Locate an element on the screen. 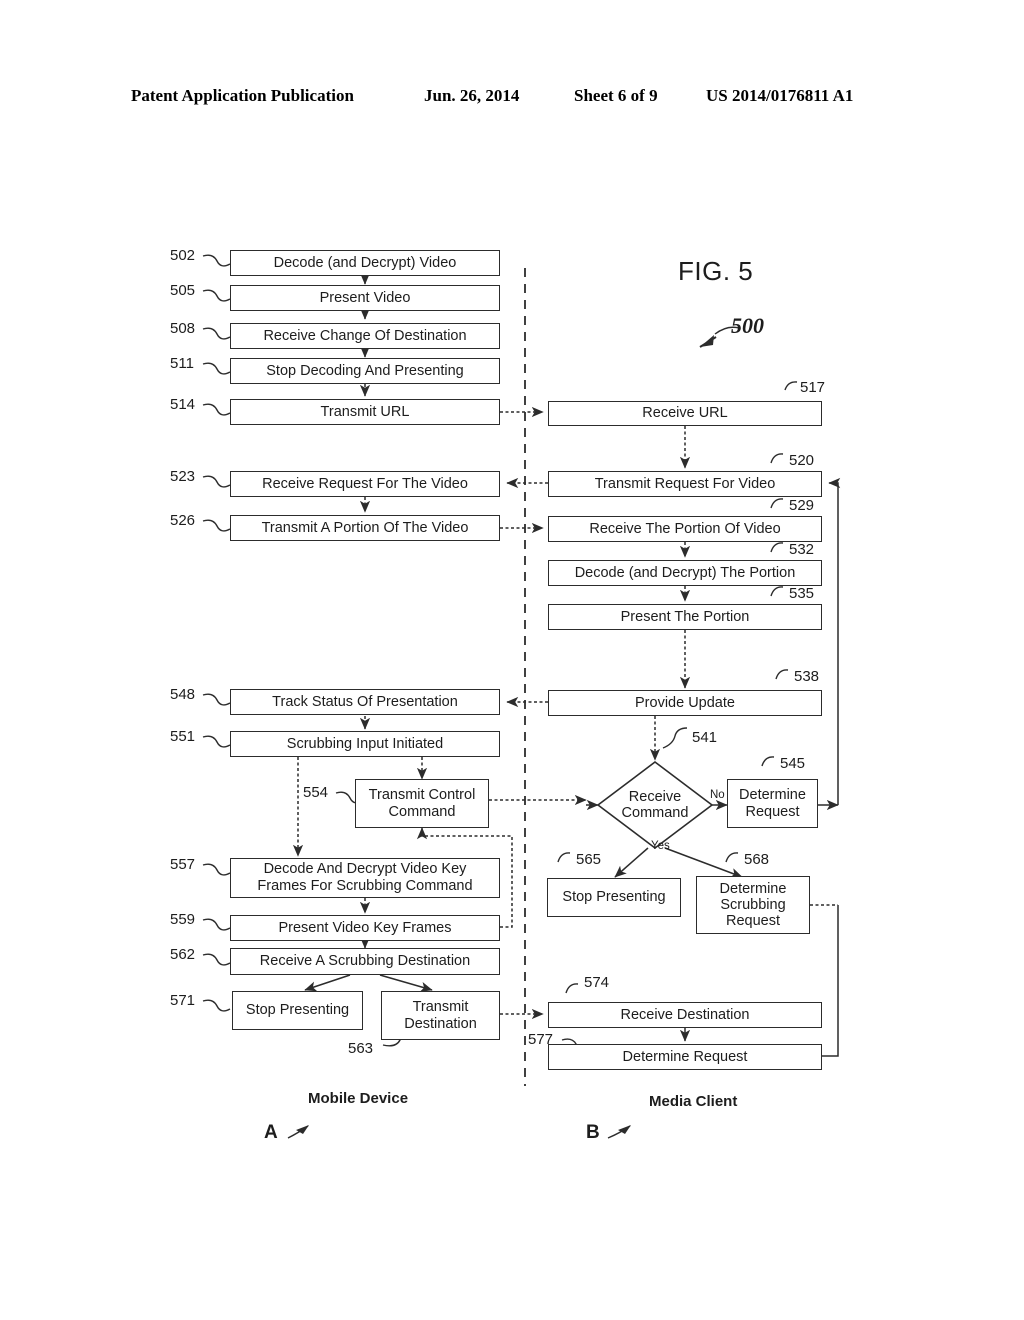 This screenshot has width=1024, height=1320. node-551-label: Scrubbing Input Initiated is located at coordinates (365, 743).